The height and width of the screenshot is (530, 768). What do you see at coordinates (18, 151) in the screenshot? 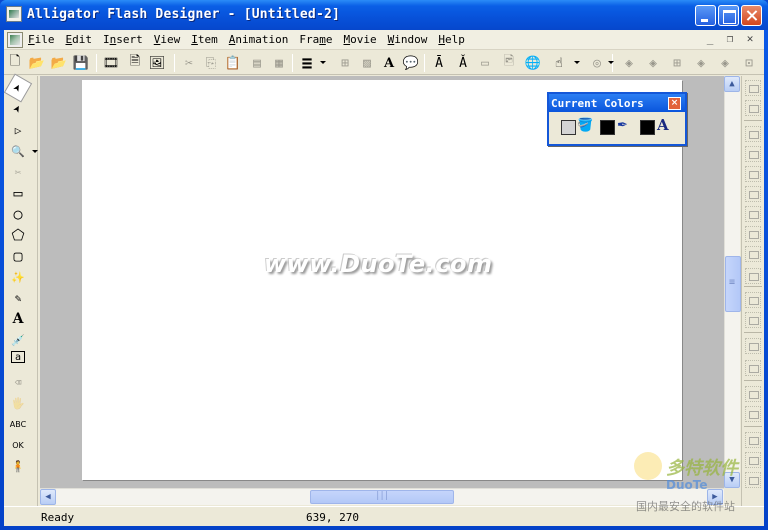
I see `zoom-icon: 🔍` at bounding box center [18, 151].